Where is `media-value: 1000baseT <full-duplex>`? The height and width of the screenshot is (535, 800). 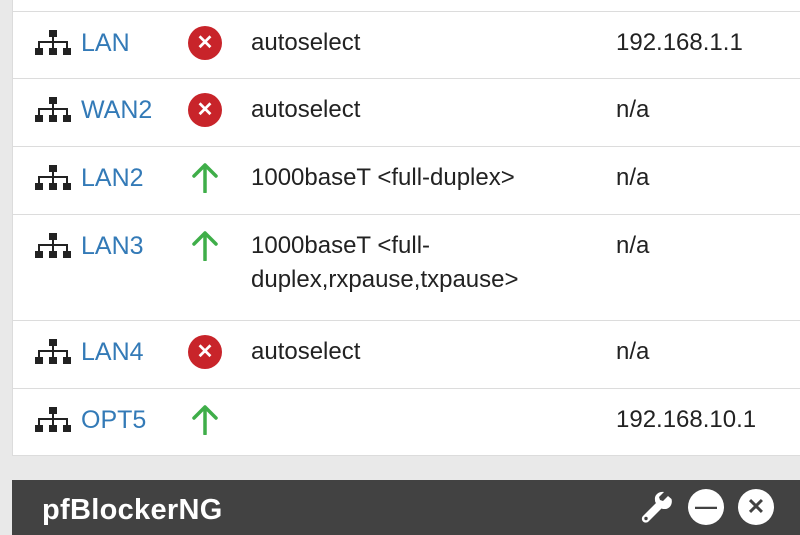
media-value: 1000baseT <full-duplex> is located at coordinates (383, 177).